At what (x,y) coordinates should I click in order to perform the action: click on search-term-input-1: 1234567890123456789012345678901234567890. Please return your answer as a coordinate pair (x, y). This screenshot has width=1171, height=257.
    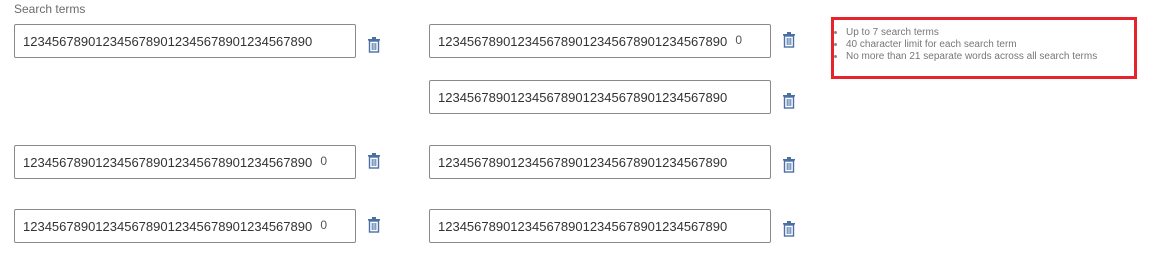
    Looking at the image, I should click on (185, 41).